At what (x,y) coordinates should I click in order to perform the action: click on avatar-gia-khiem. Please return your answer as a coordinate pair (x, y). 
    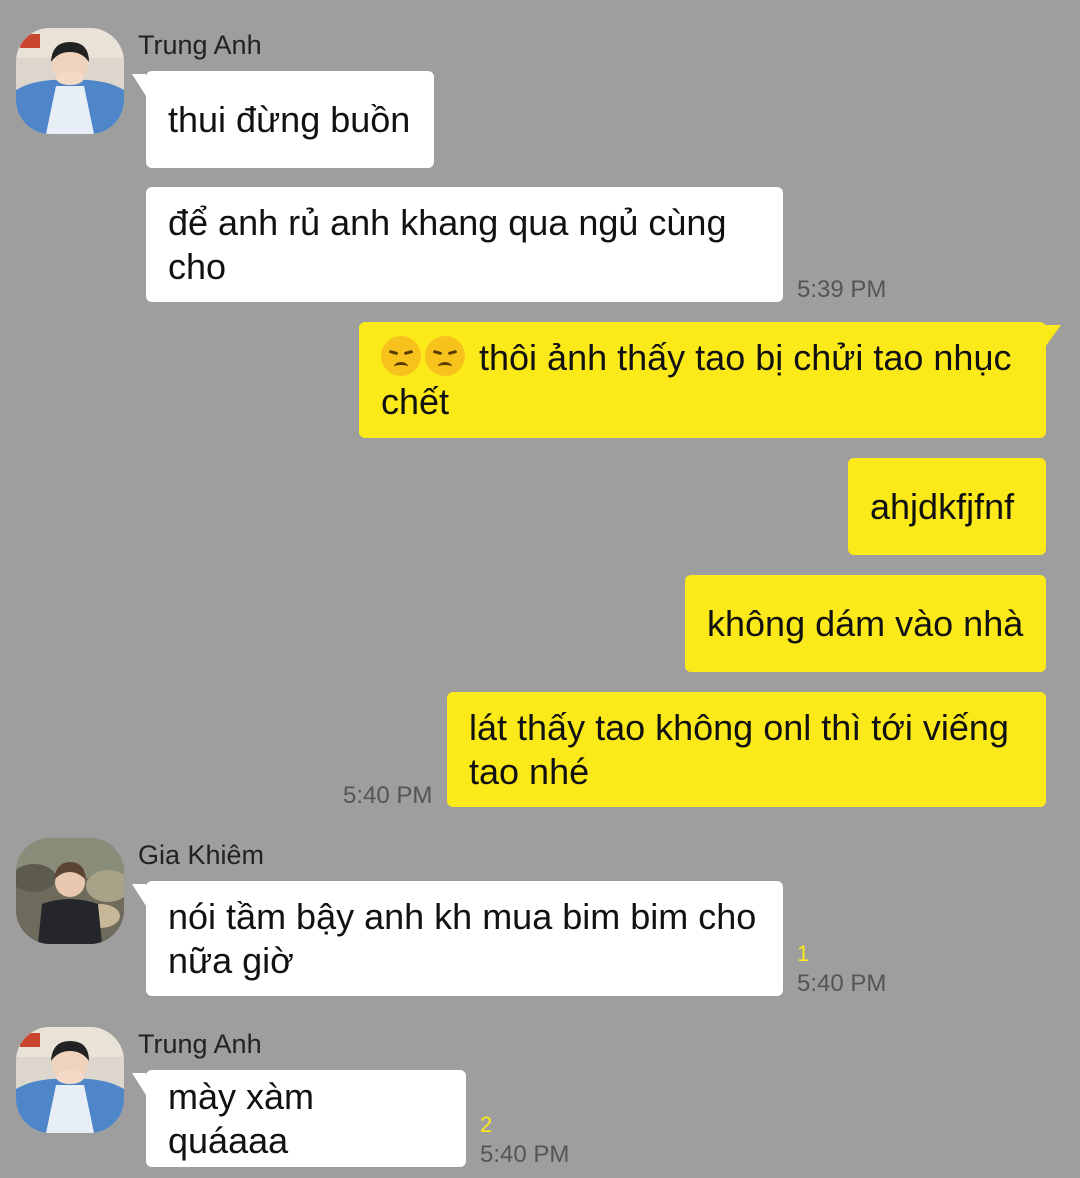
    Looking at the image, I should click on (70, 891).